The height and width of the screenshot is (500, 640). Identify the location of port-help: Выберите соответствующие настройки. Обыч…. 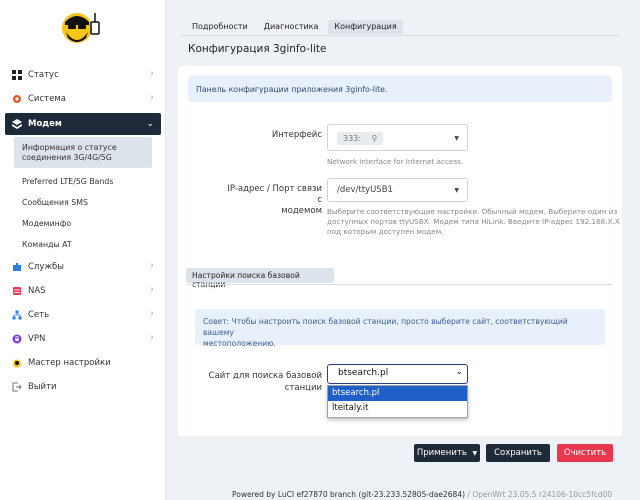
(473, 221).